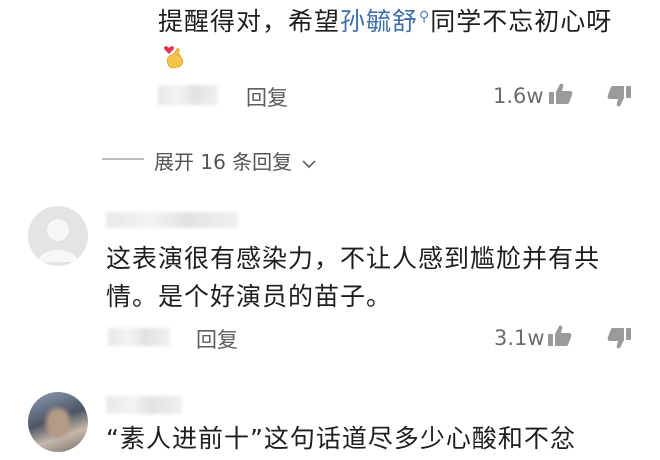 Image resolution: width=660 pixels, height=460 pixels. I want to click on chevron-down-icon, so click(308, 163).